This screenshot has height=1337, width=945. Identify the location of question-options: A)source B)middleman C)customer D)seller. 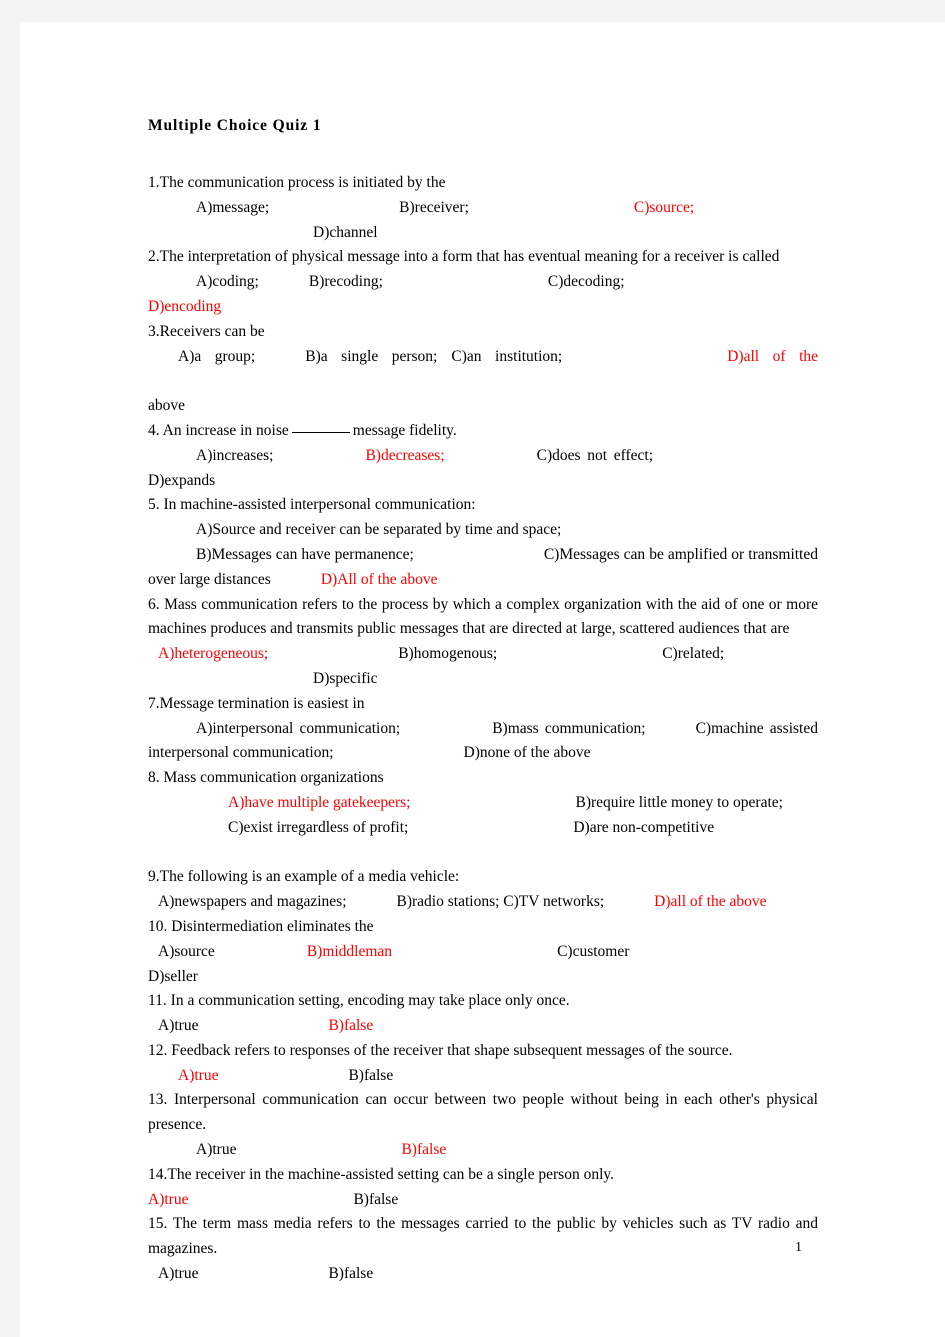
(483, 965).